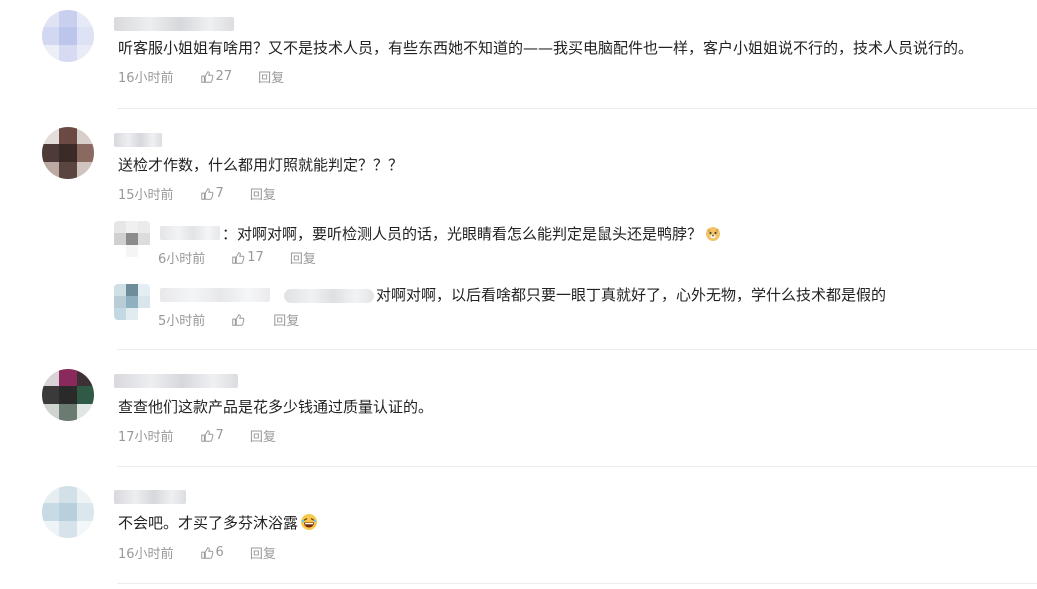  What do you see at coordinates (197, 435) in the screenshot?
I see `comment-meta: 17小时前 7 回复` at bounding box center [197, 435].